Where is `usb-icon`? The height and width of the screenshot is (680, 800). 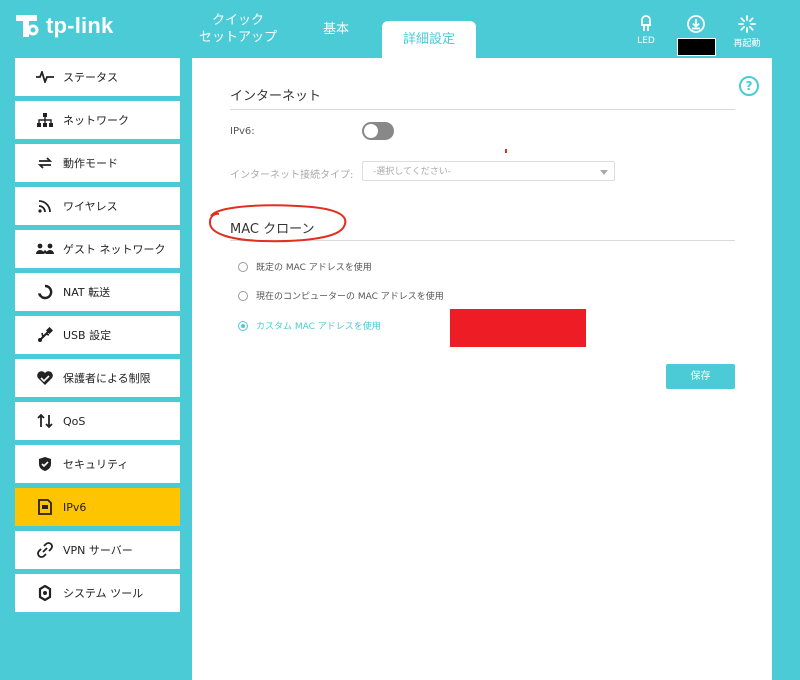 usb-icon is located at coordinates (45, 335).